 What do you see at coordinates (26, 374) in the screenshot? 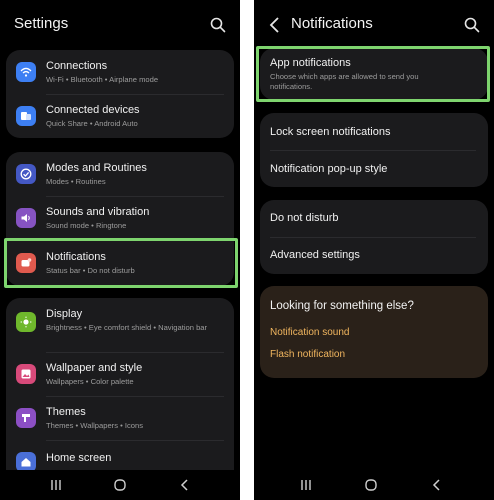
I see `image-icon` at bounding box center [26, 374].